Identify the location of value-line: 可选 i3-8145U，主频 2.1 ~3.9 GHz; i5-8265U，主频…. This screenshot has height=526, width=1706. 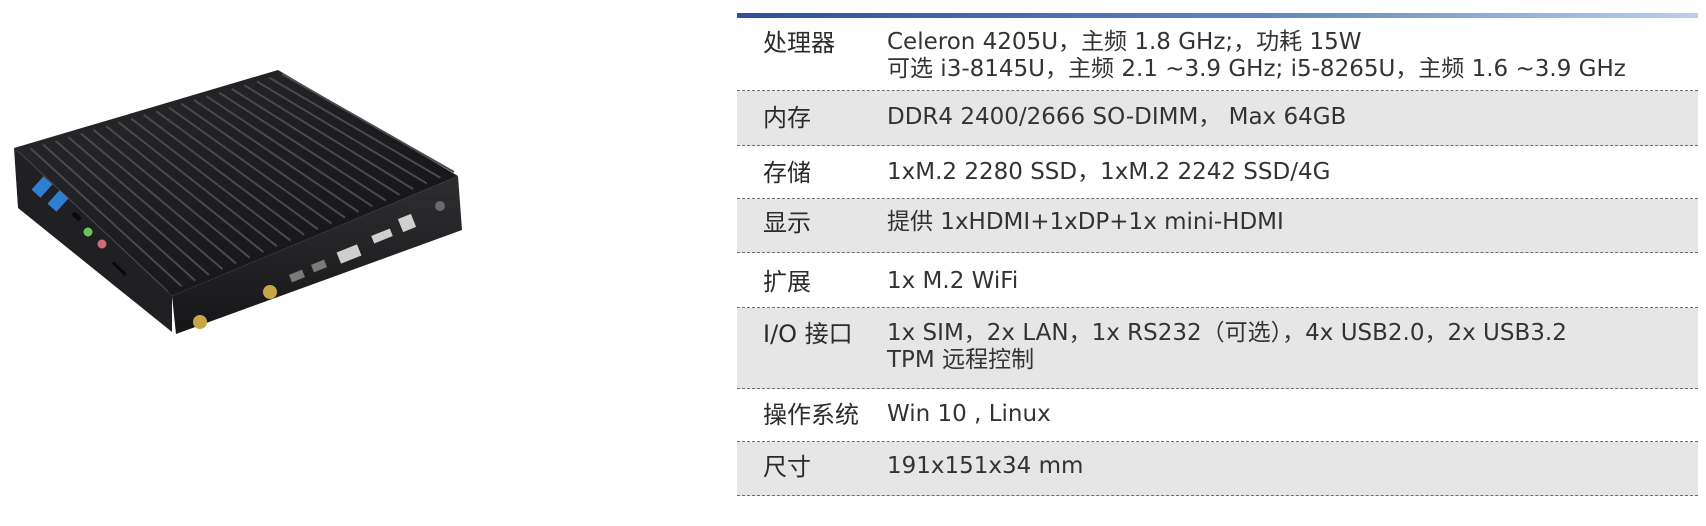
(1256, 69).